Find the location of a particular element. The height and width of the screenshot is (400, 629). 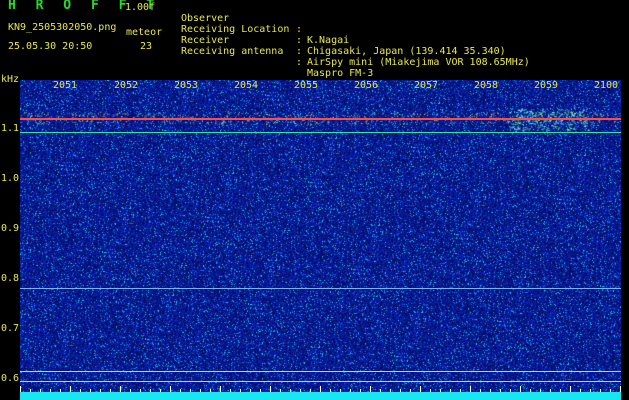

version-label: 1.00f is located at coordinates (140, 7).